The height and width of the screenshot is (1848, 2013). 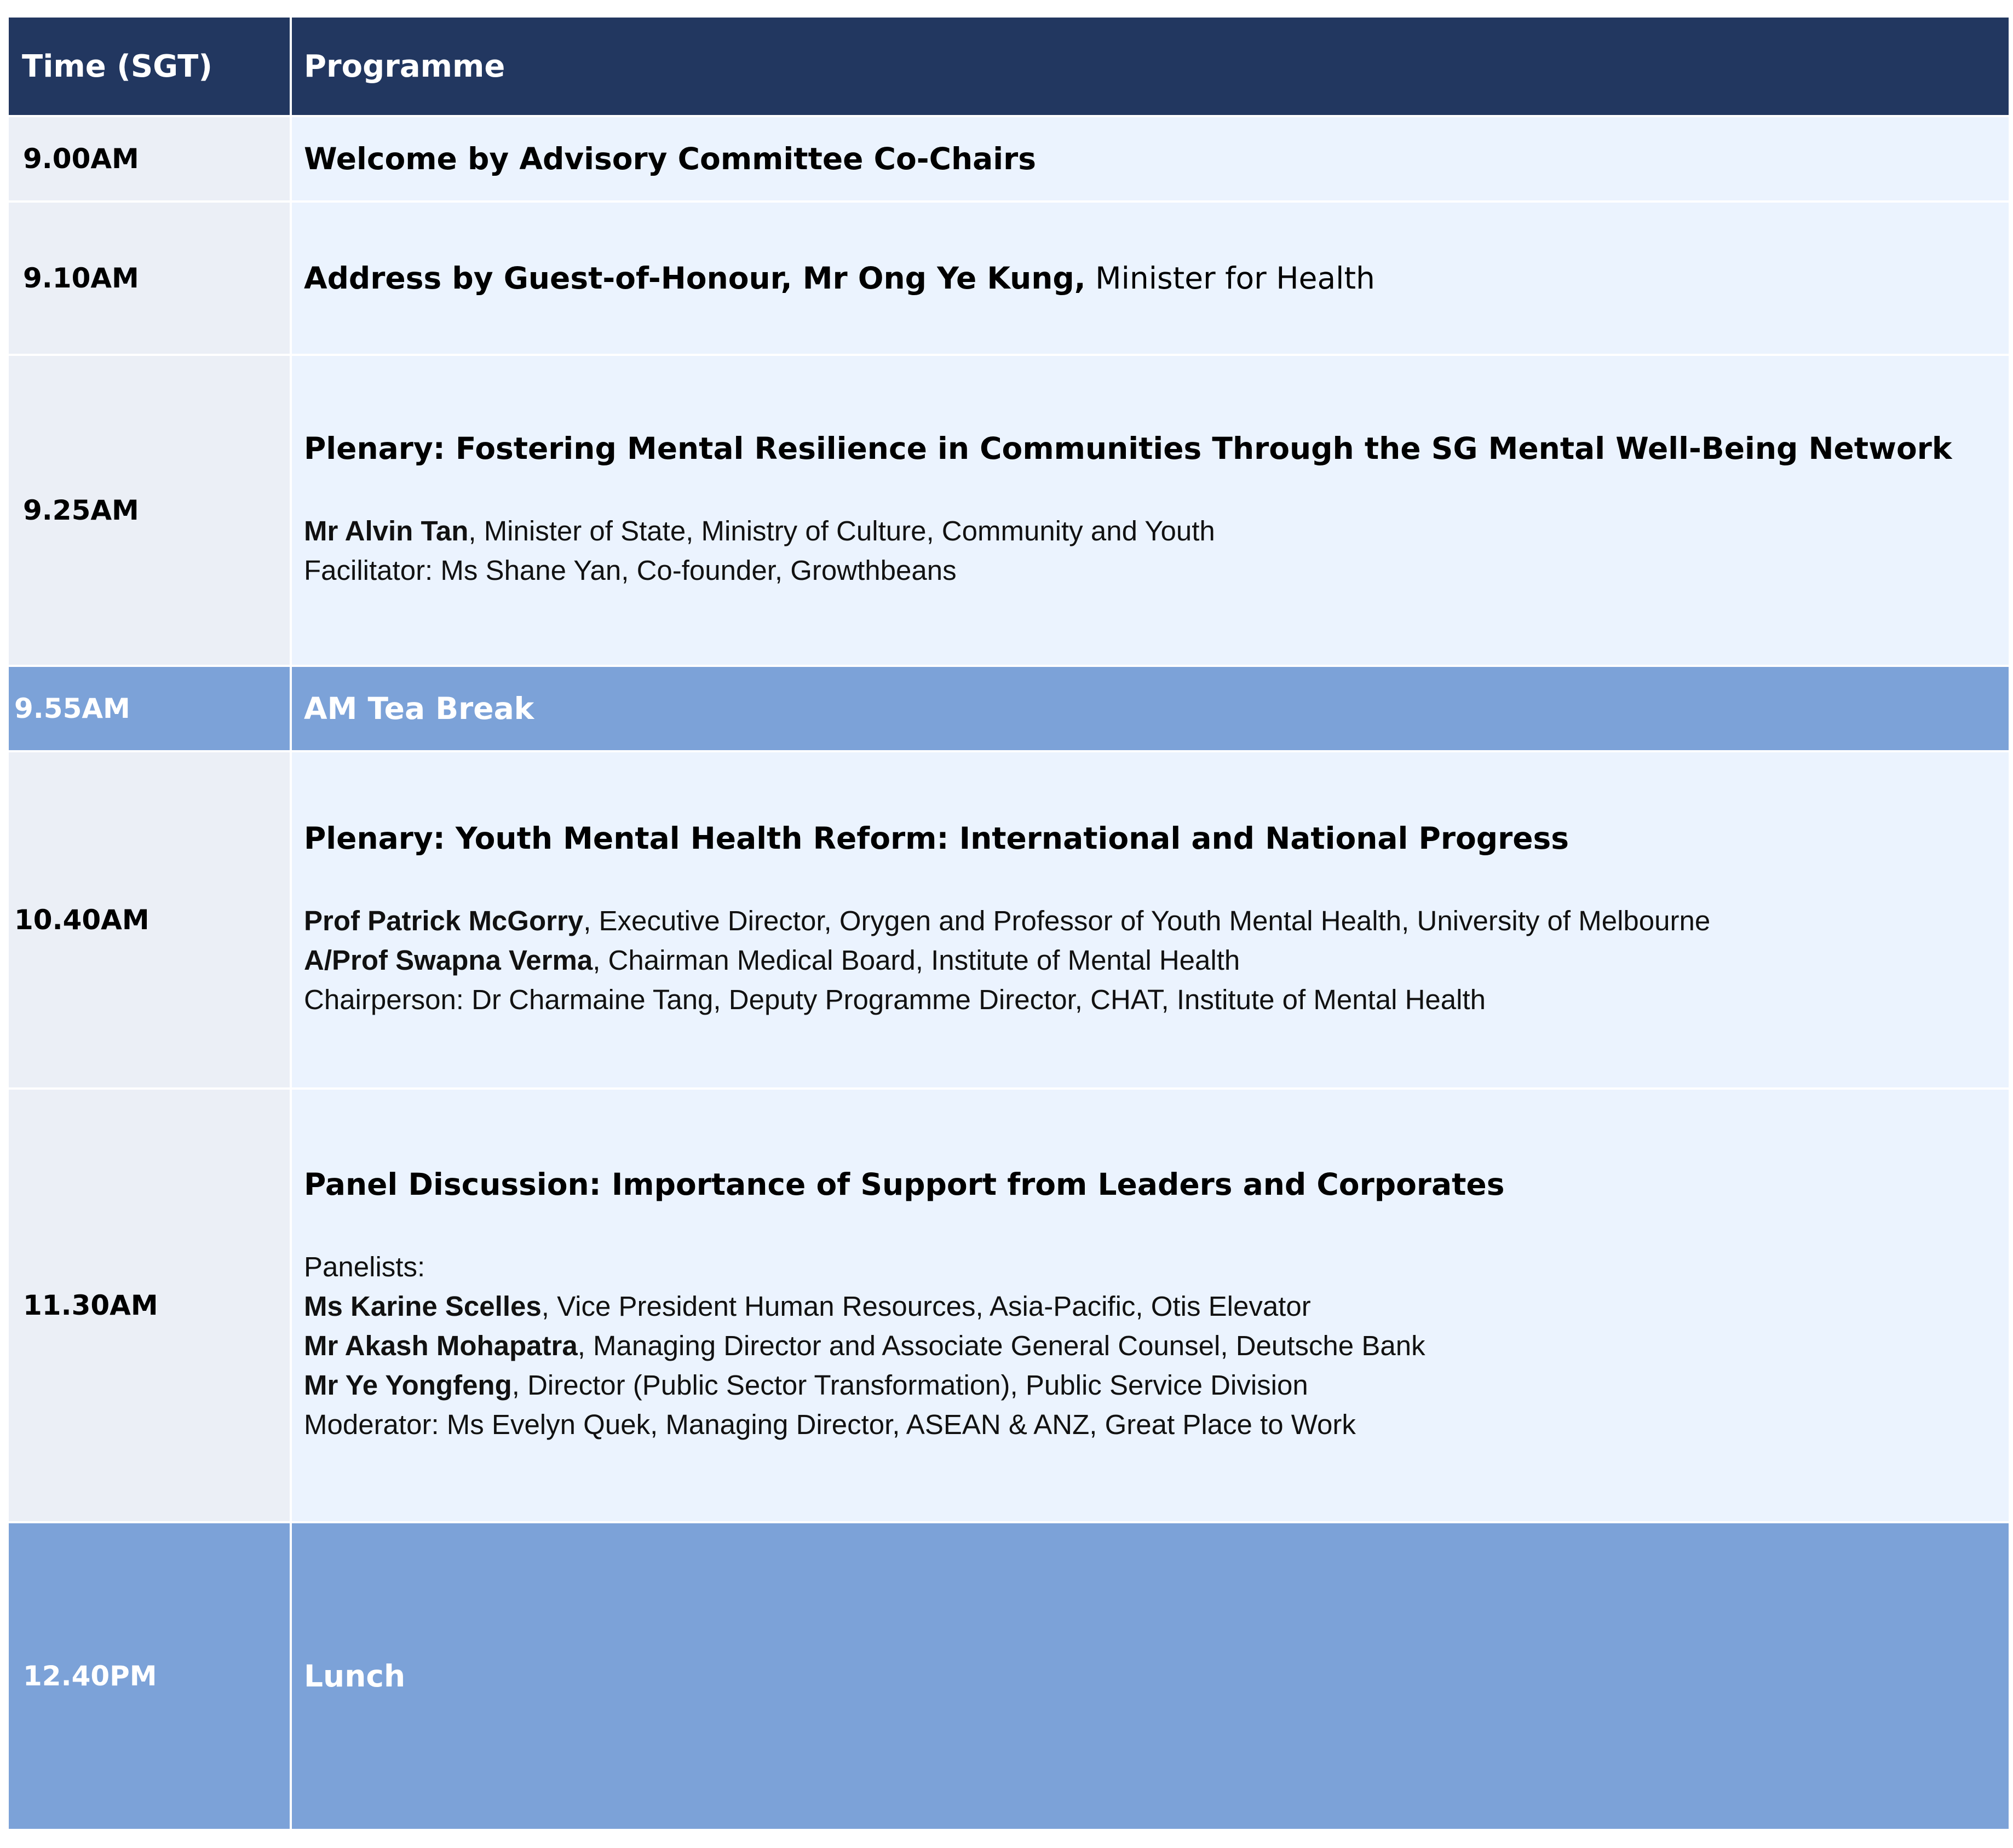 What do you see at coordinates (355, 1676) in the screenshot?
I see `session-title: Lunch` at bounding box center [355, 1676].